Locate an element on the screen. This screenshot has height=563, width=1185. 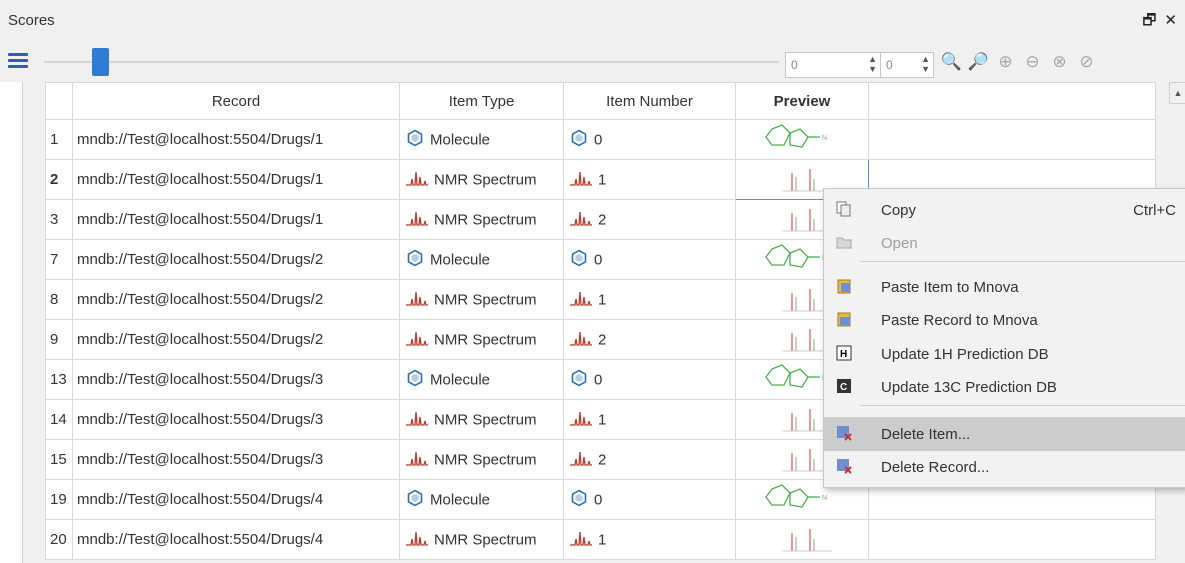
zoom-fit-icon: 🔎 is located at coordinates (978, 62).